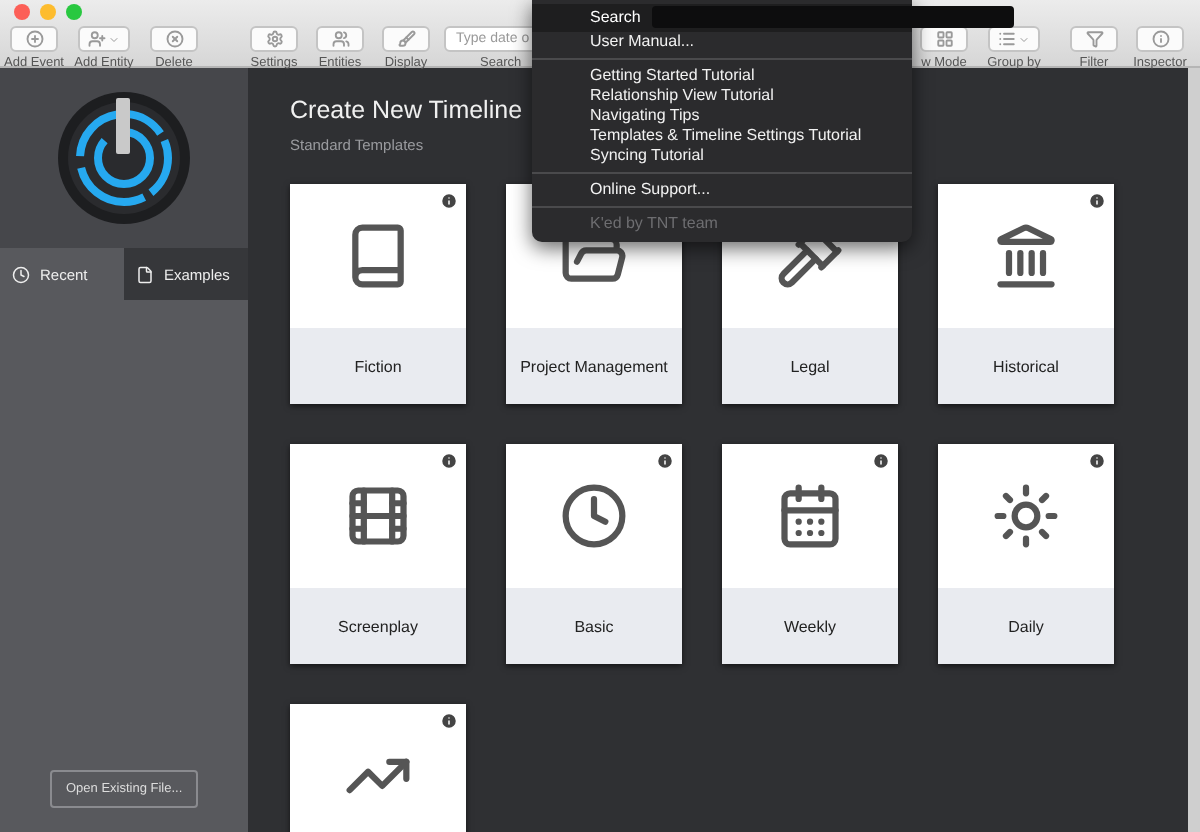 The image size is (1200, 832). I want to click on document-icon, so click(145, 274).